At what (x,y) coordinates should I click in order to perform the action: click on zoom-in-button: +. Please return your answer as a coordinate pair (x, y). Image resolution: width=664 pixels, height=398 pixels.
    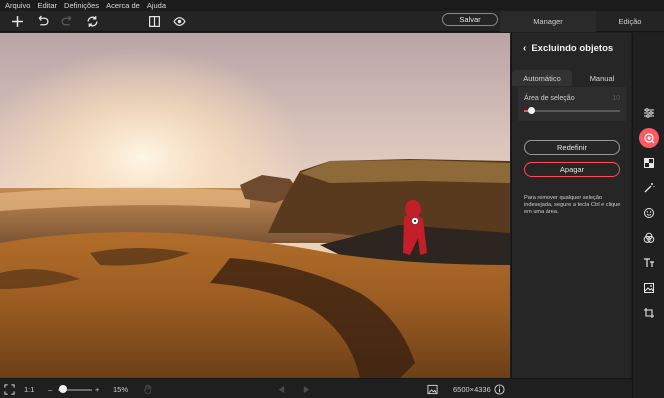
    Looking at the image, I should click on (97, 388).